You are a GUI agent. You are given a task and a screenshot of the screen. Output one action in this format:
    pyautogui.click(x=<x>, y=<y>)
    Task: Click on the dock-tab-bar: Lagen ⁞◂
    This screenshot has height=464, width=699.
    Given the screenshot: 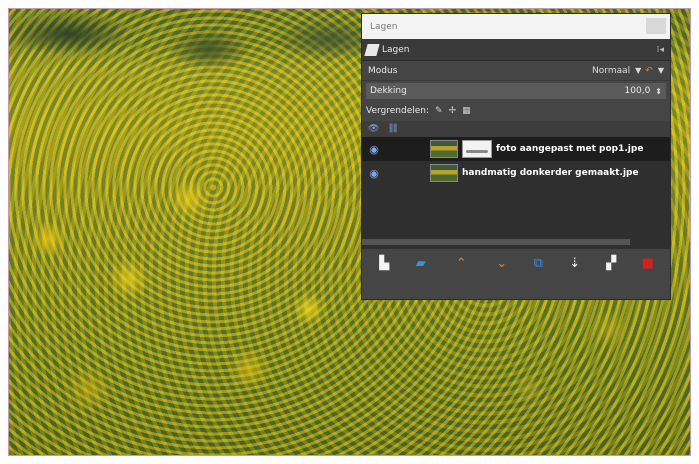 What is the action you would take?
    pyautogui.click(x=516, y=50)
    